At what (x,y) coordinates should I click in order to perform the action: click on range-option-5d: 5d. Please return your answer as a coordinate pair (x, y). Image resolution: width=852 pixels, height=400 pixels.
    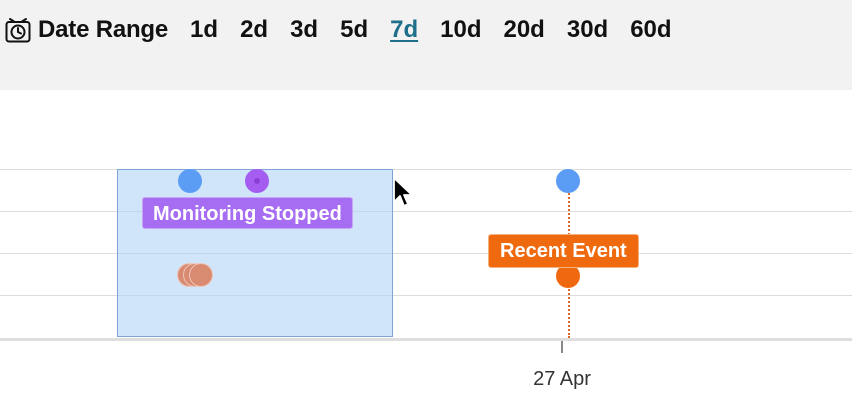
    Looking at the image, I should click on (354, 30).